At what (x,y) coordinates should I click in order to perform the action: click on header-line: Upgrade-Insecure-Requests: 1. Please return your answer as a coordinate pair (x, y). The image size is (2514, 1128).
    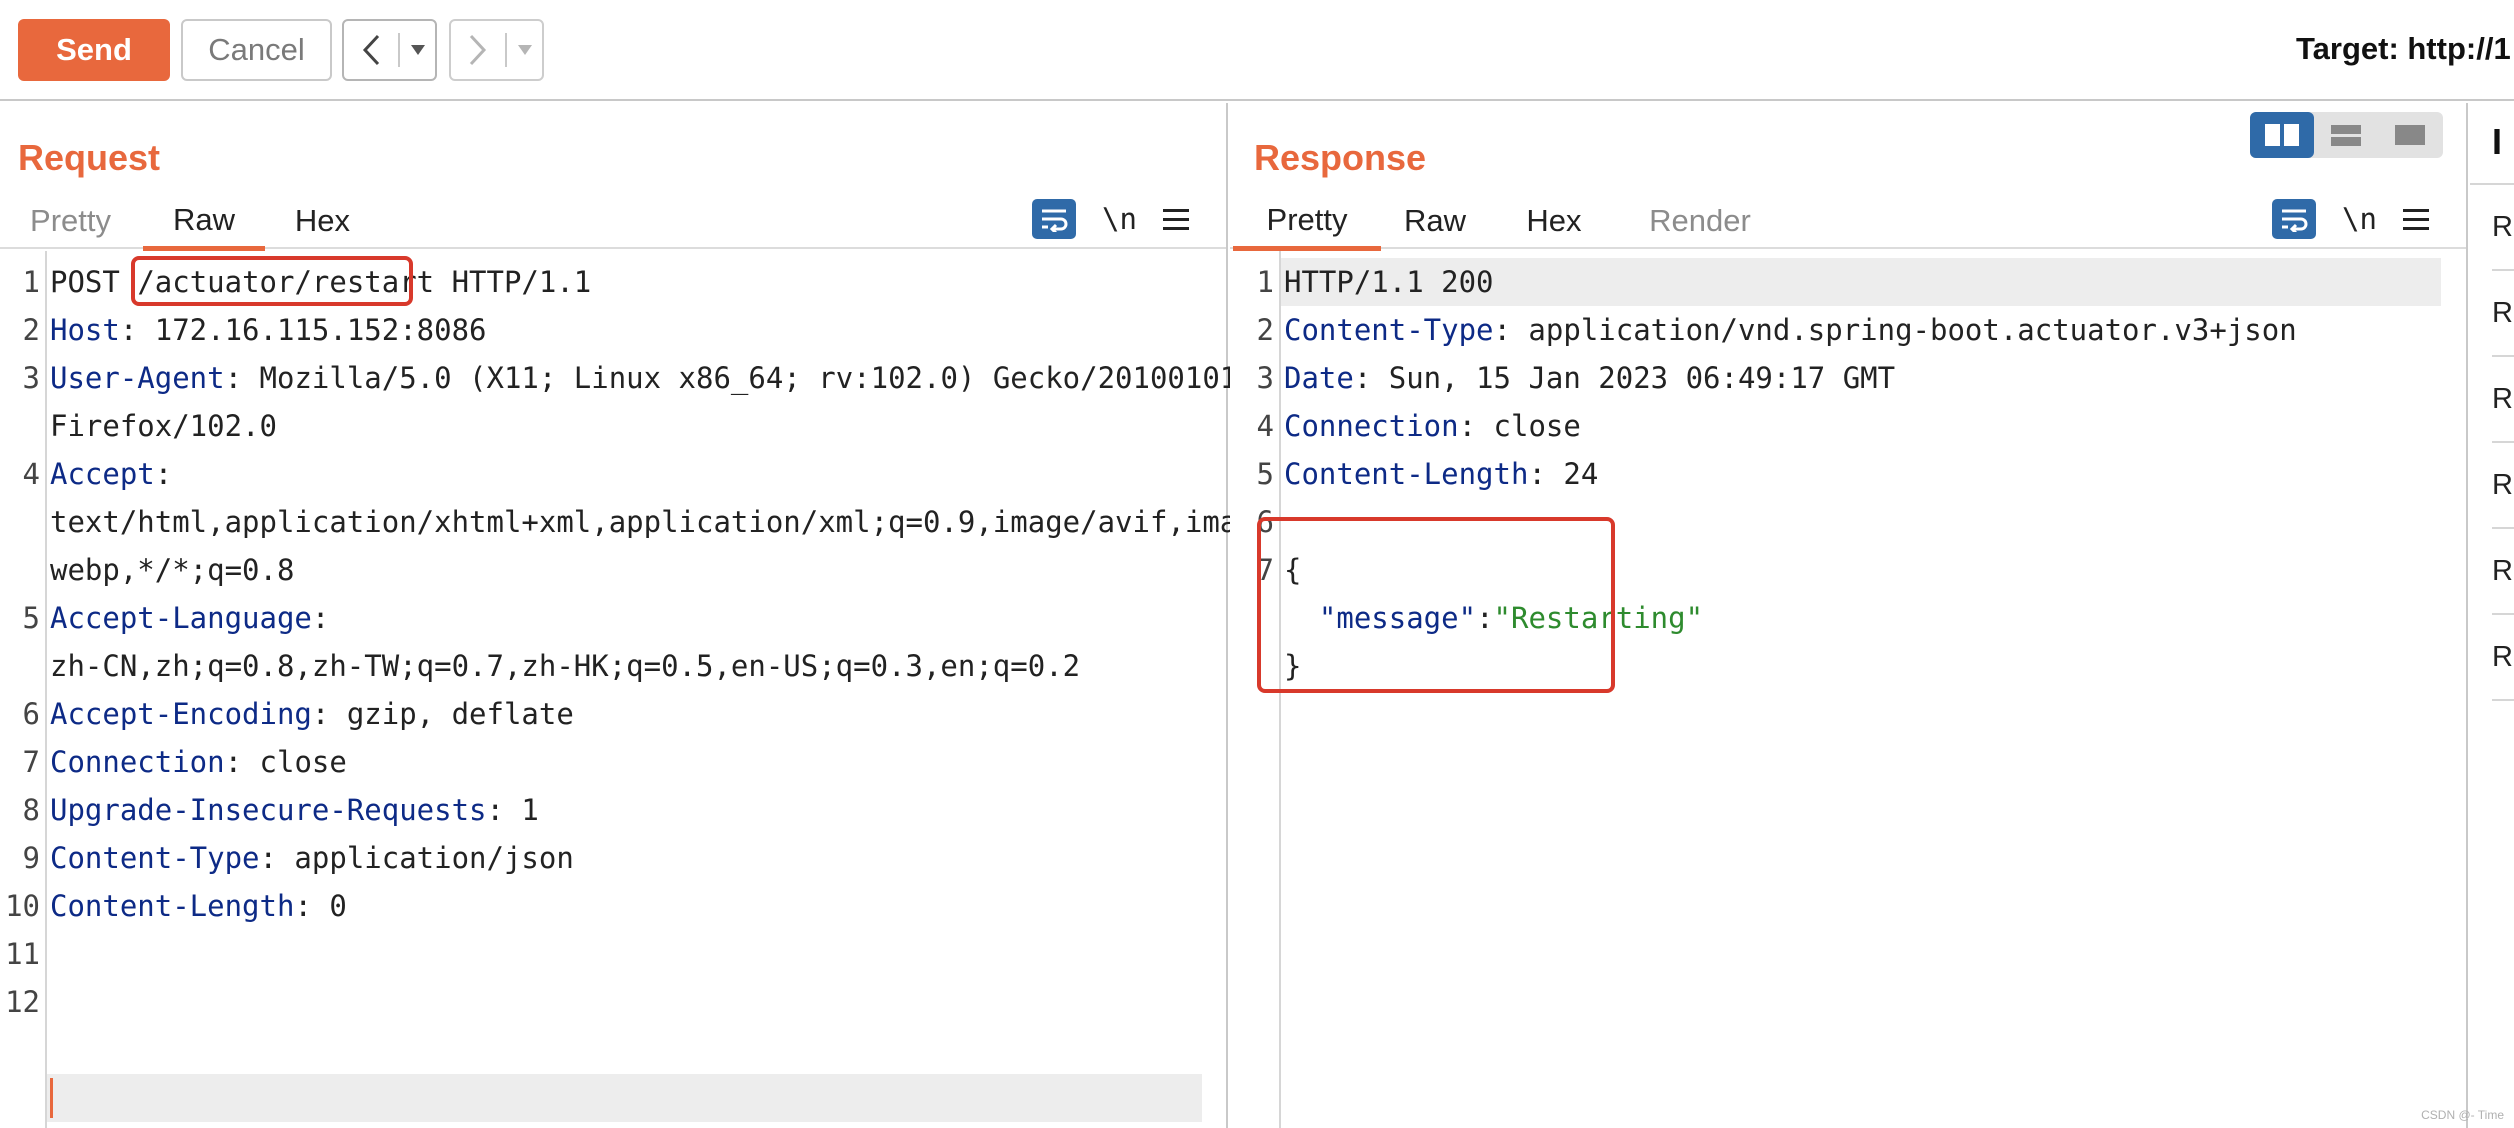
    Looking at the image, I should click on (294, 810).